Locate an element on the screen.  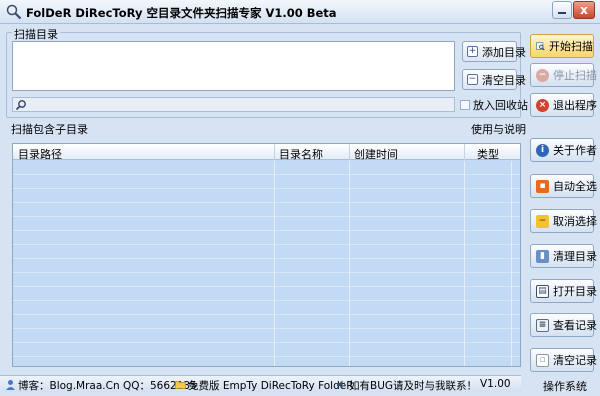
open-directory-button: ▤ 打开目录 is located at coordinates (563, 291).